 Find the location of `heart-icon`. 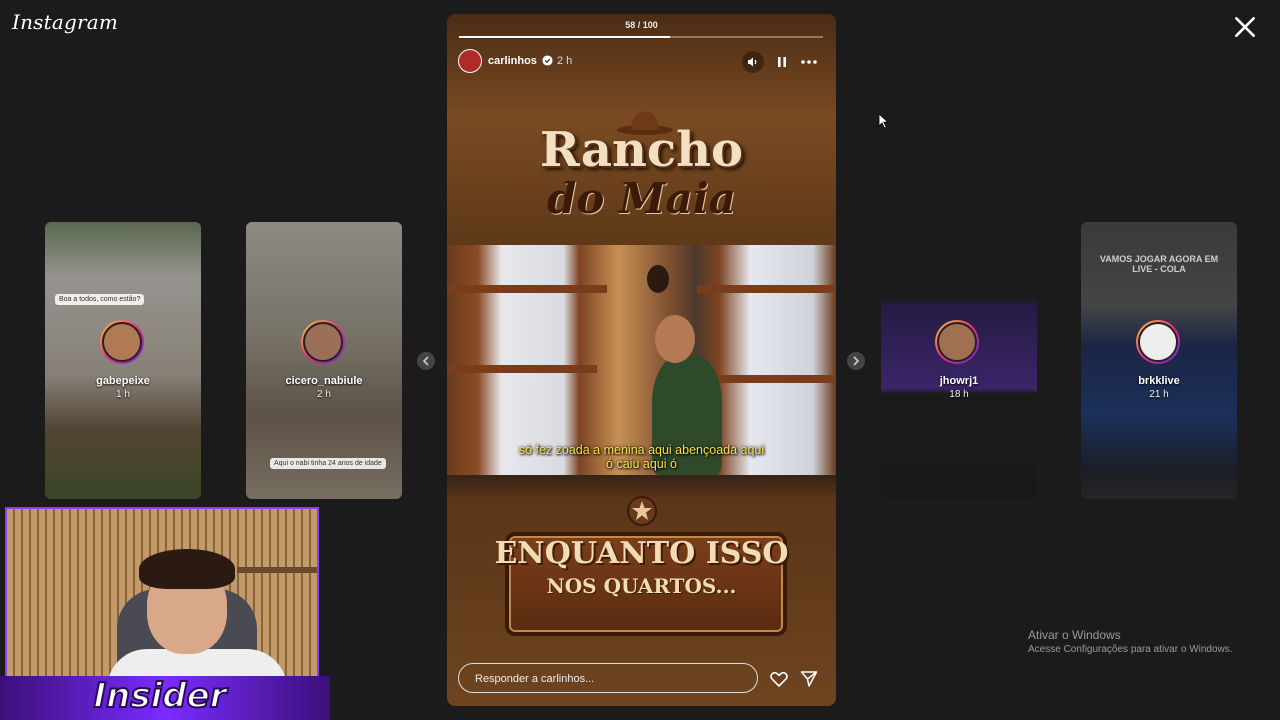

heart-icon is located at coordinates (779, 679).